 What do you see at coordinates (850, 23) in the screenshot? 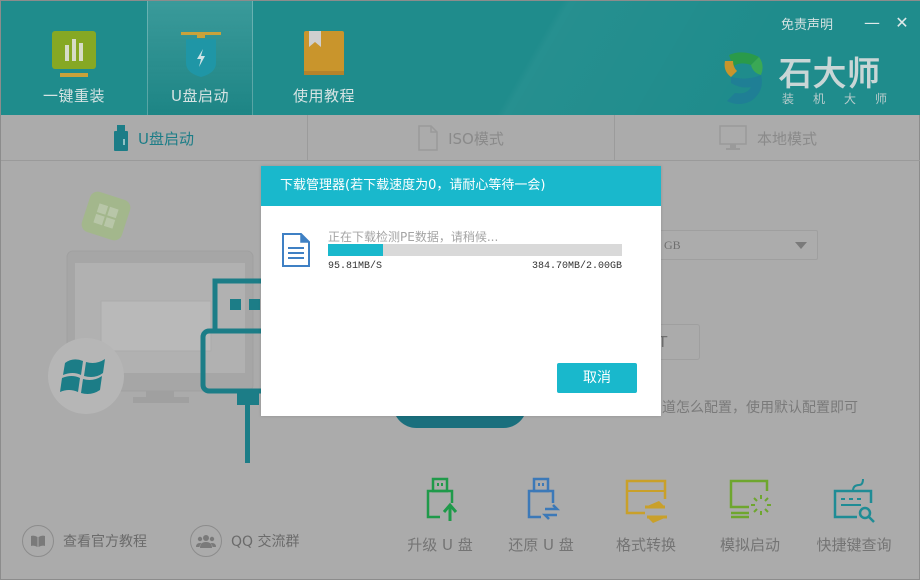
I see `window-controls: 免责声明 — ✕` at bounding box center [850, 23].